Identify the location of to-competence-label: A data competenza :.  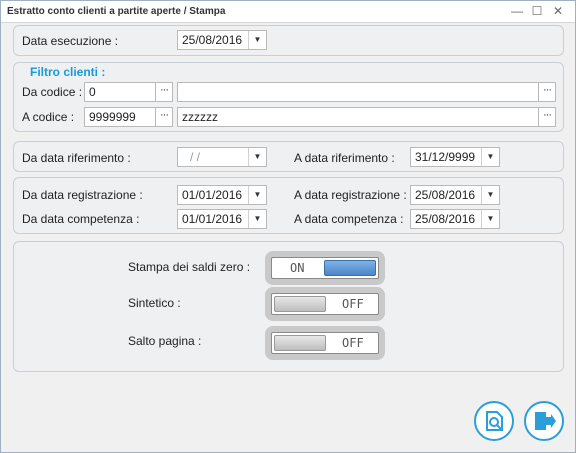
(349, 219).